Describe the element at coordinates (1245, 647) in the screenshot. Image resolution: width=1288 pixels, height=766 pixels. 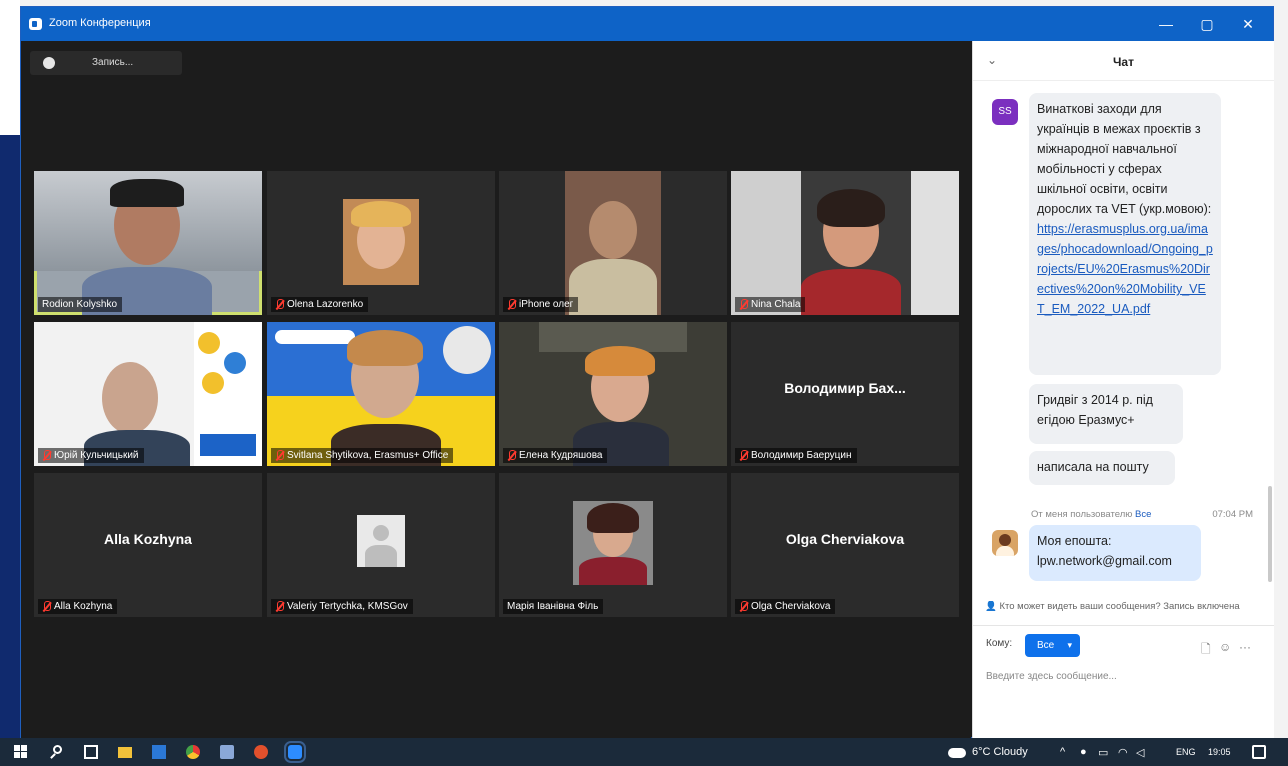
I see `more-icon: ···` at that location.